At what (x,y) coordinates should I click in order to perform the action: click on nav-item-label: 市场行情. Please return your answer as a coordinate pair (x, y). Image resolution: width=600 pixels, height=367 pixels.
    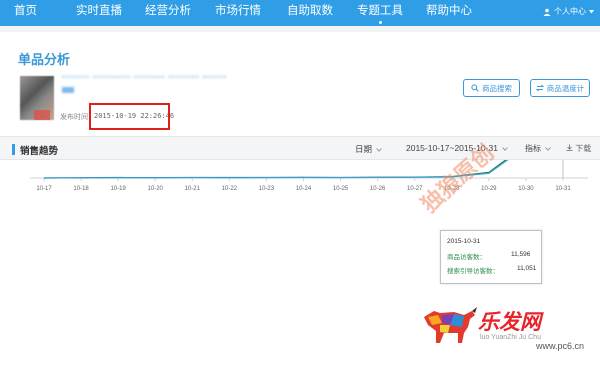
    Looking at the image, I should click on (238, 11).